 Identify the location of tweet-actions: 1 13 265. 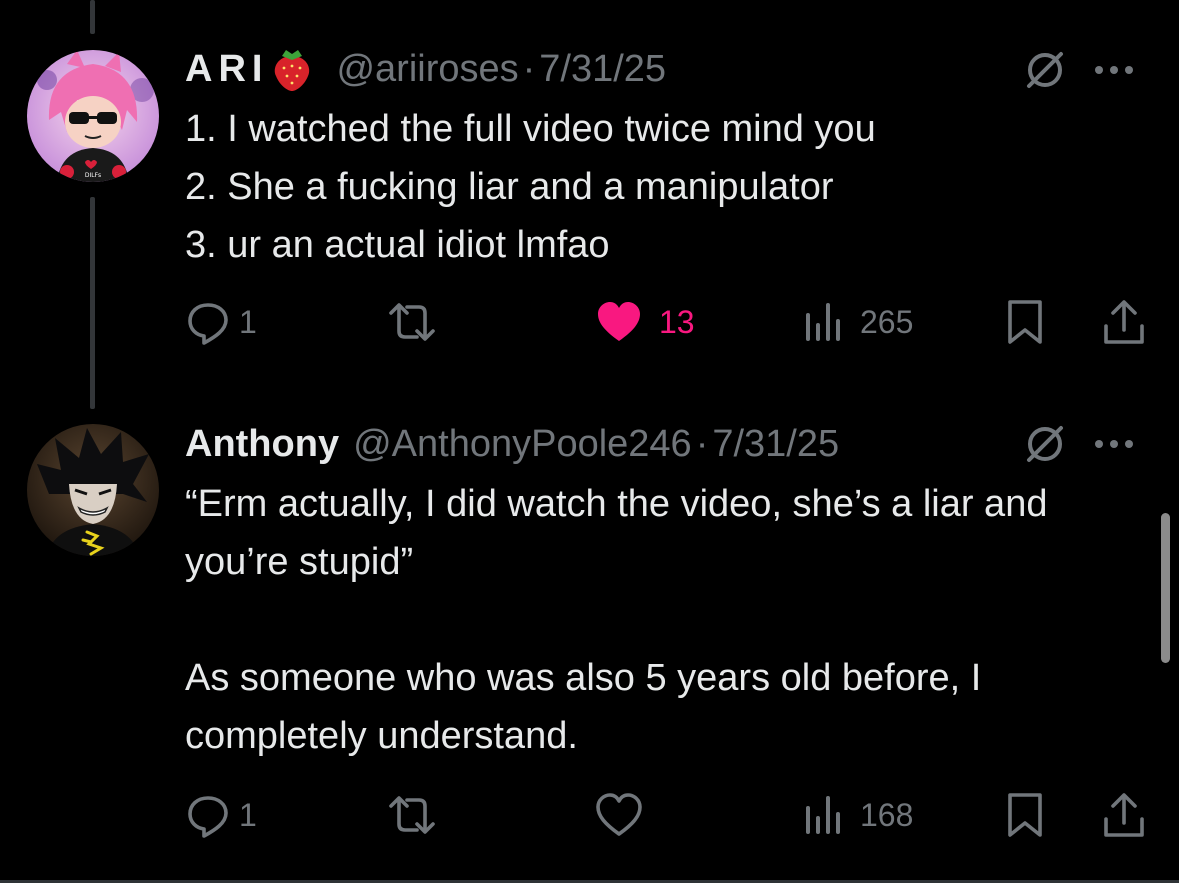
(667, 322).